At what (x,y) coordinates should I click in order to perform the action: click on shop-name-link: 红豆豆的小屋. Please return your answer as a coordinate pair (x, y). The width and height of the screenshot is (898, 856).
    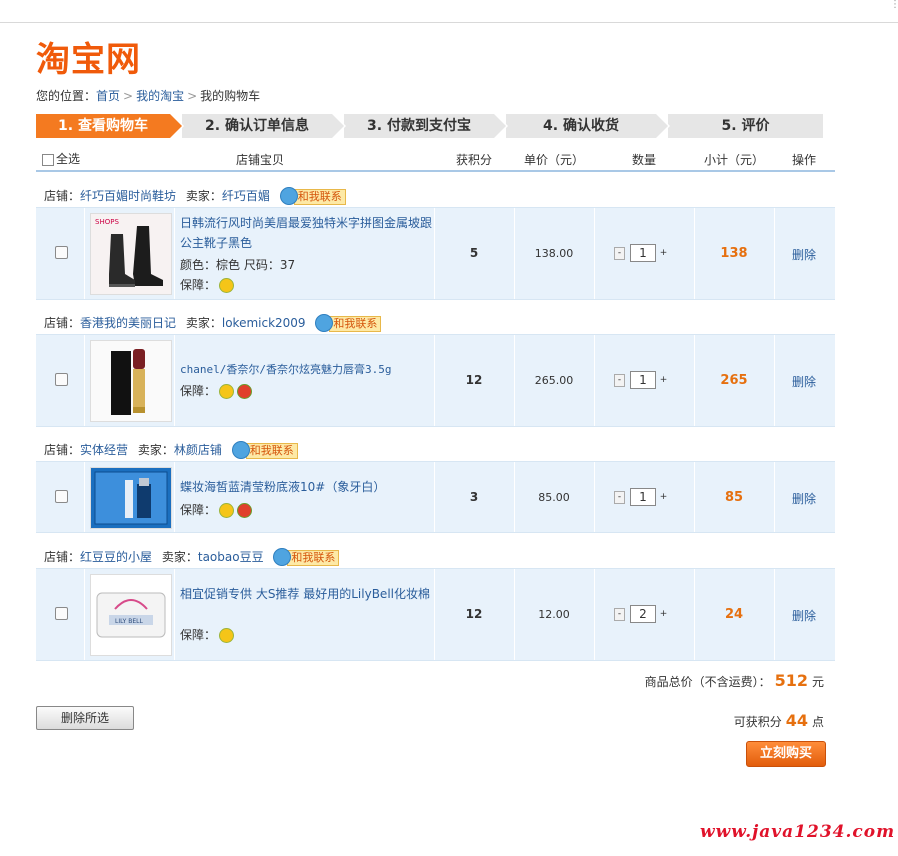
    Looking at the image, I should click on (116, 557).